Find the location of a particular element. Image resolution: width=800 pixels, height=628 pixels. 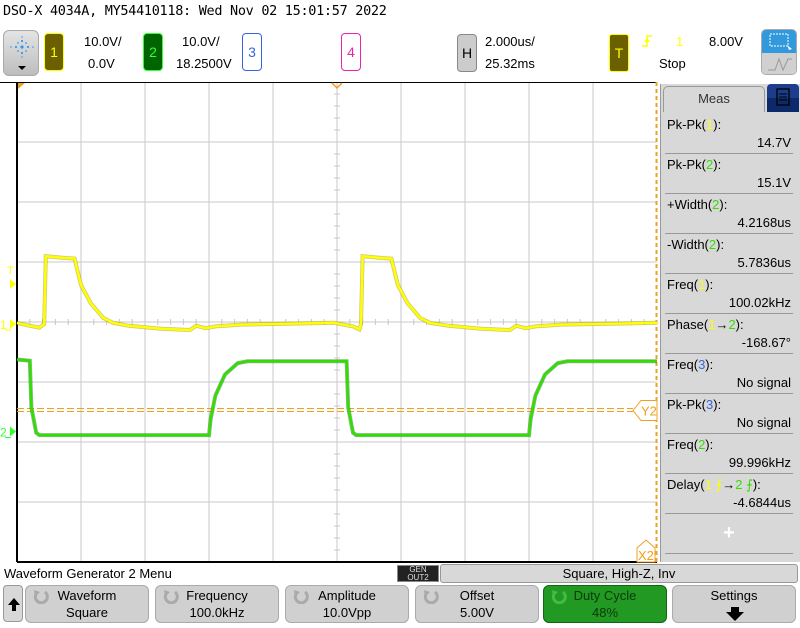

measurement-label: Freq(1): is located at coordinates (690, 284).